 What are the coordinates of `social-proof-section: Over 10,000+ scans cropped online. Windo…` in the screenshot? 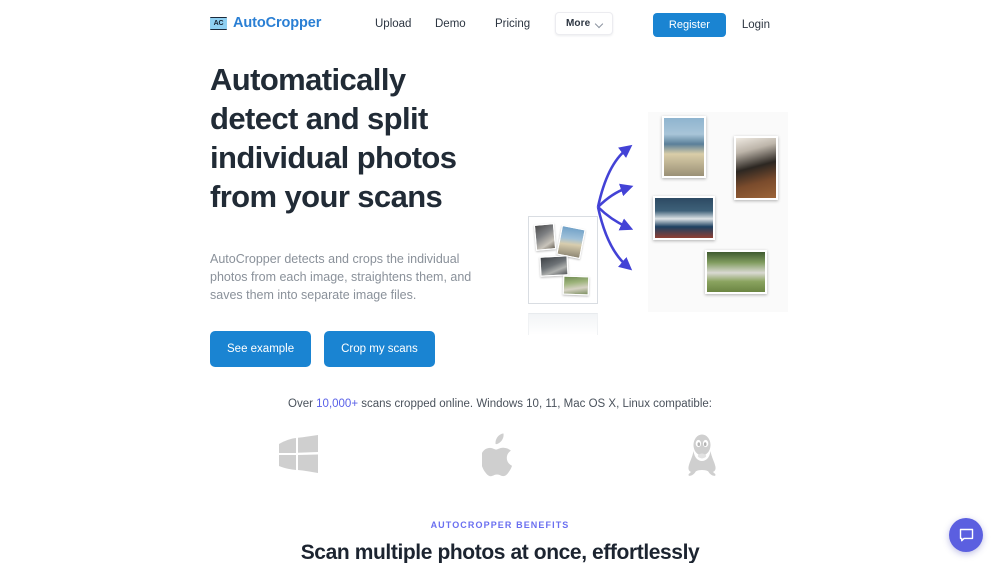 It's located at (500, 437).